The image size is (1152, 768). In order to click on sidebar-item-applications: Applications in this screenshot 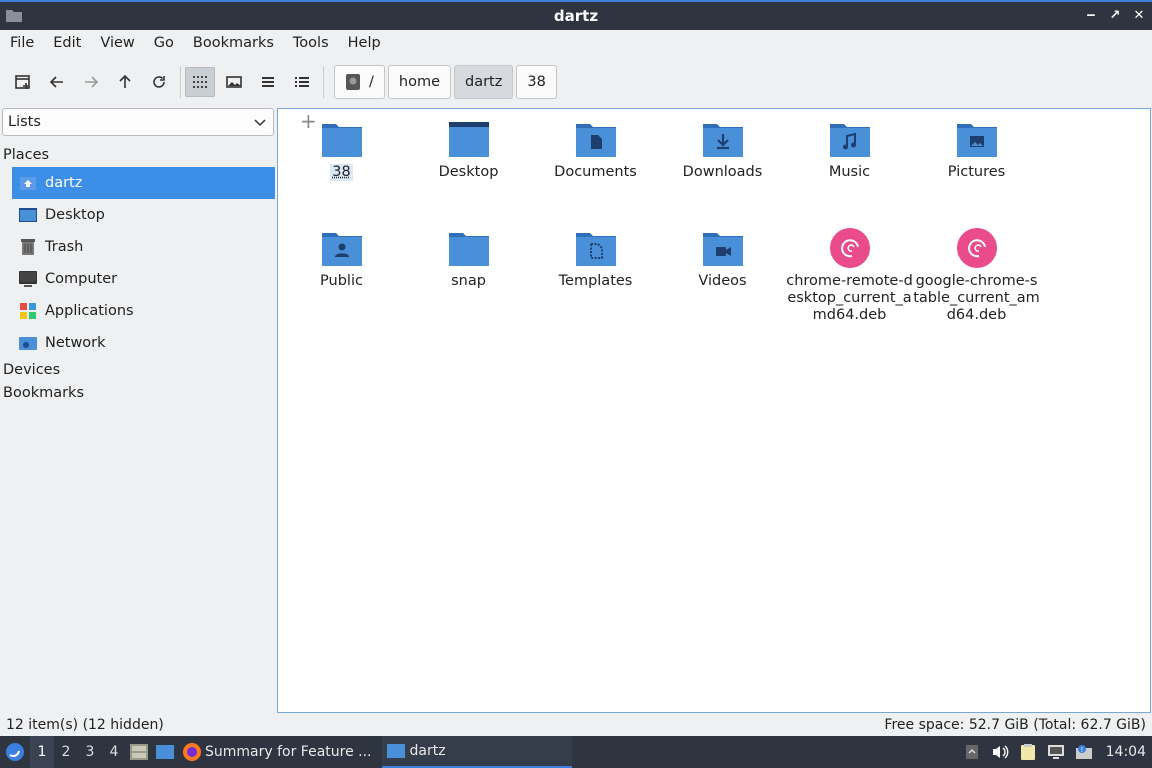, I will do `click(143, 311)`.